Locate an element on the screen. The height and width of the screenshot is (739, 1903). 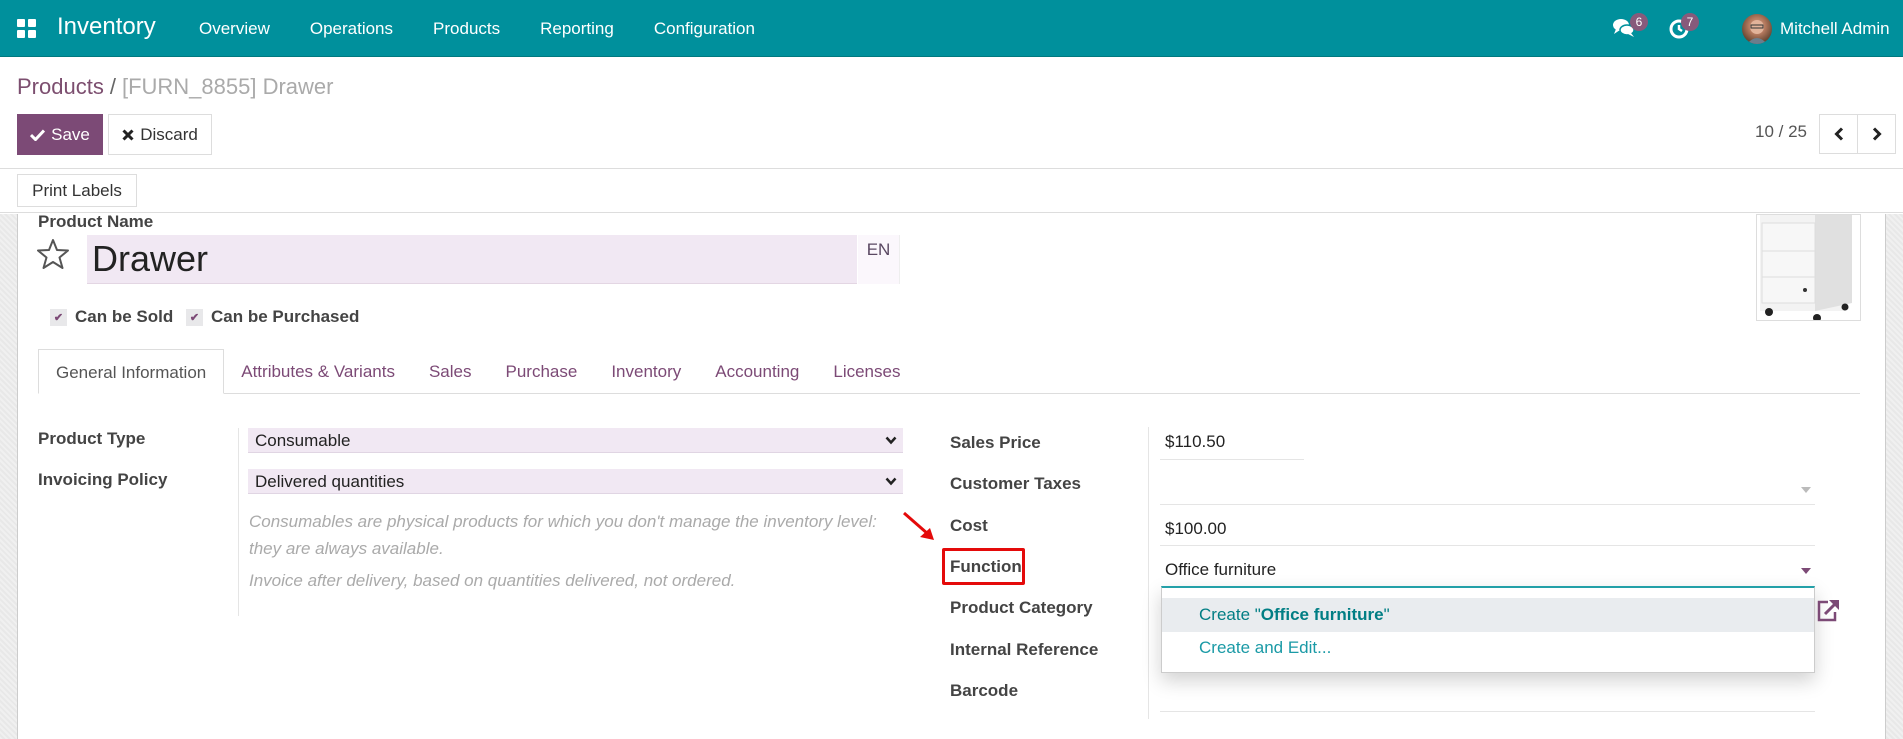
discard-button: Discard is located at coordinates (160, 134).